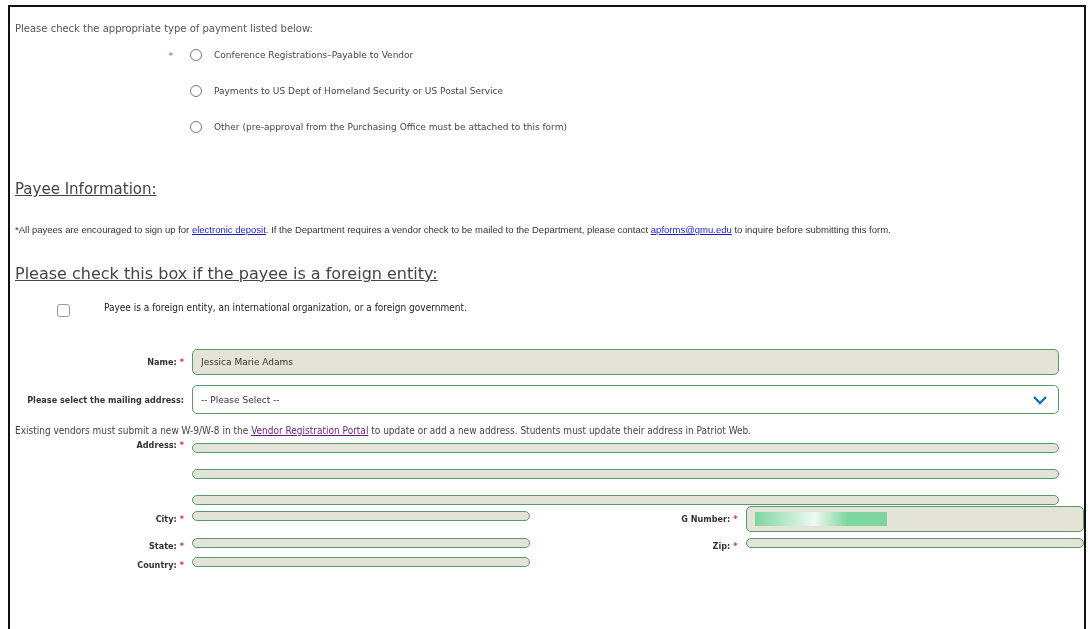 Image resolution: width=1088 pixels, height=629 pixels. Describe the element at coordinates (310, 430) in the screenshot. I see `vendor-portal-link: Vendor Registration Portal` at that location.